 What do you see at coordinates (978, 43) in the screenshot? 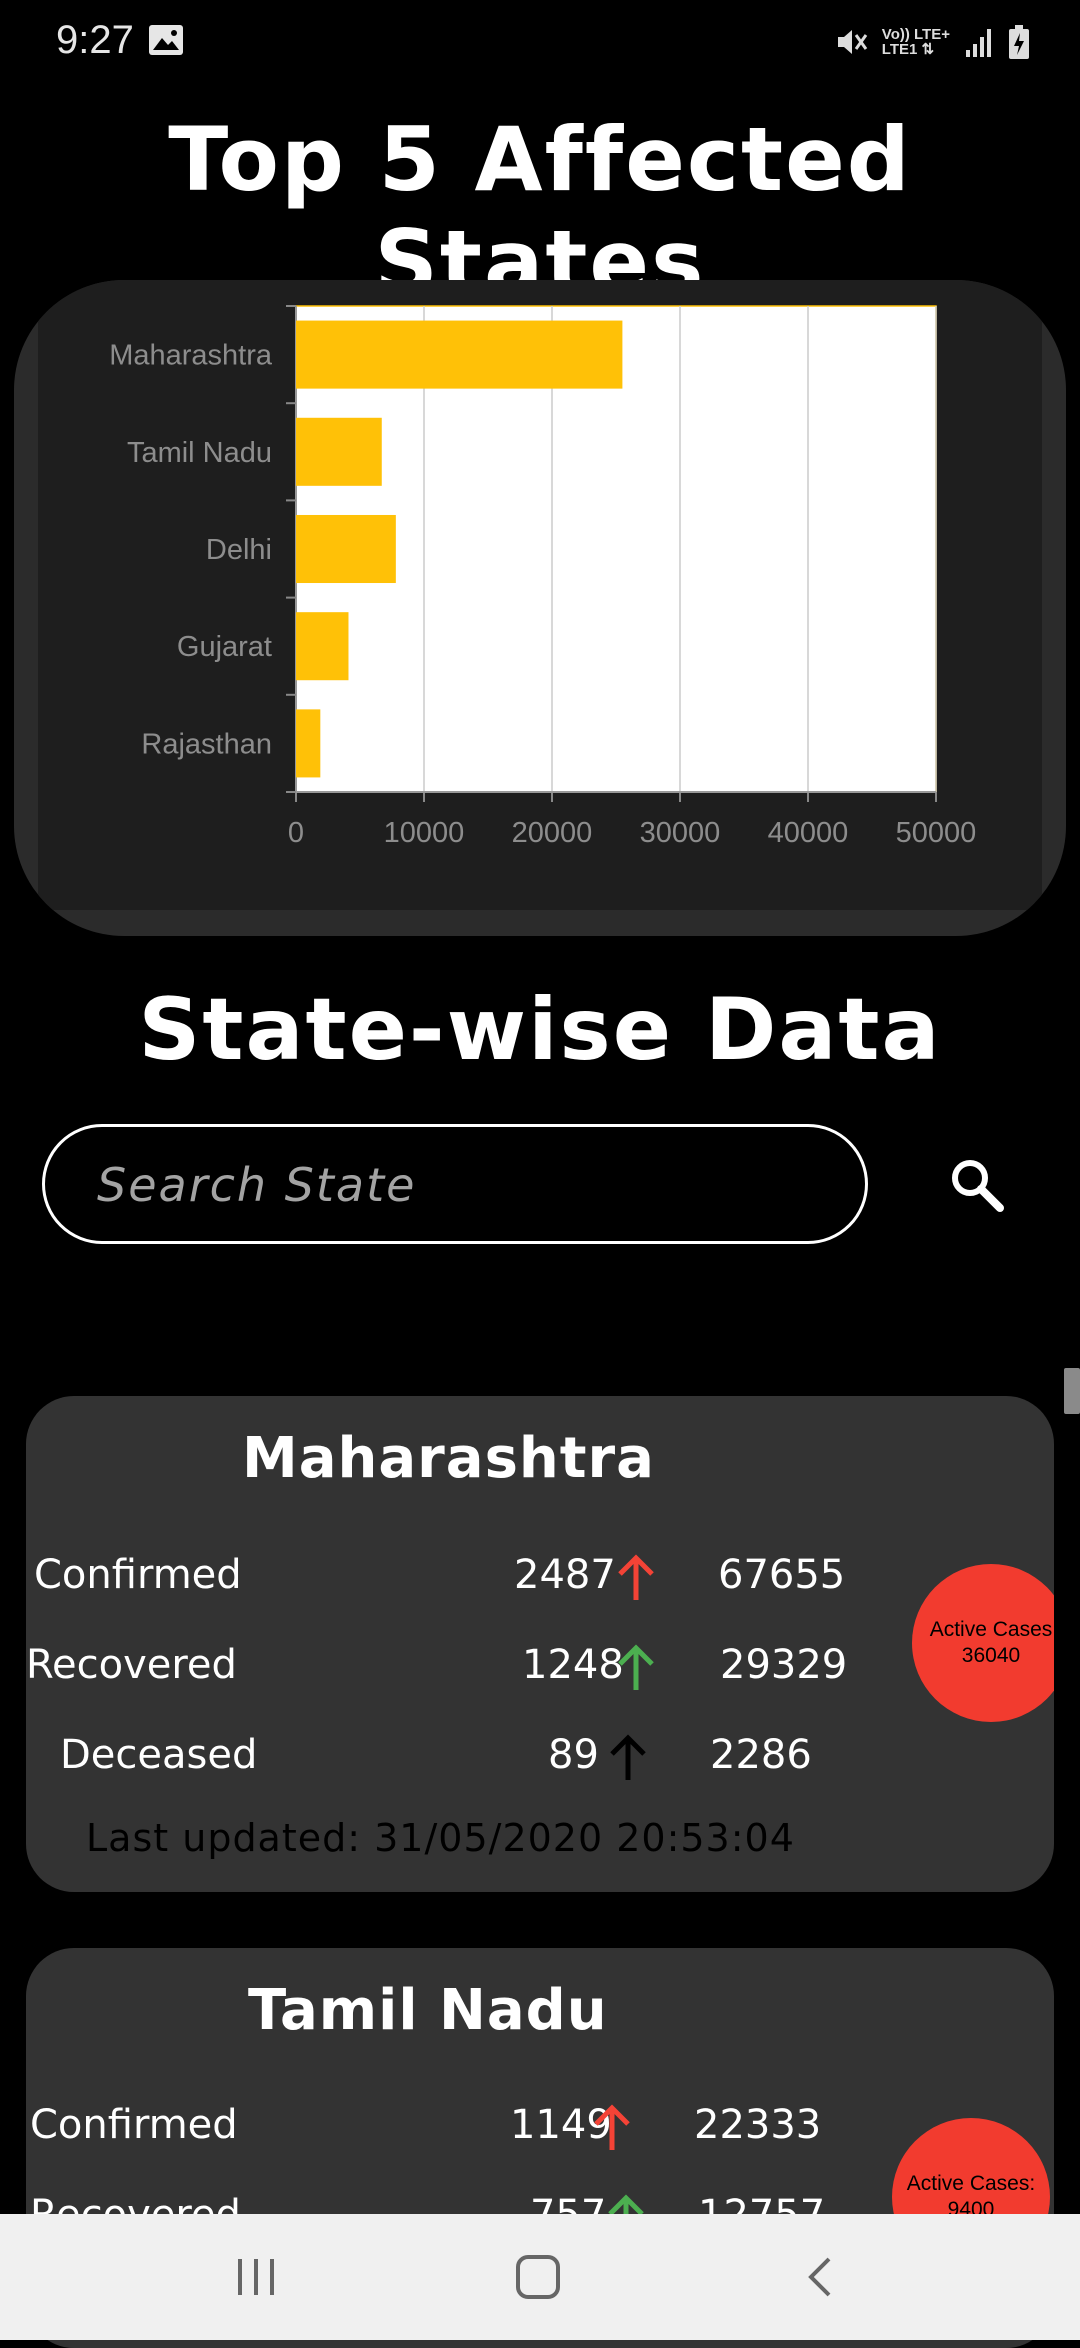
I see `signal-icon` at bounding box center [978, 43].